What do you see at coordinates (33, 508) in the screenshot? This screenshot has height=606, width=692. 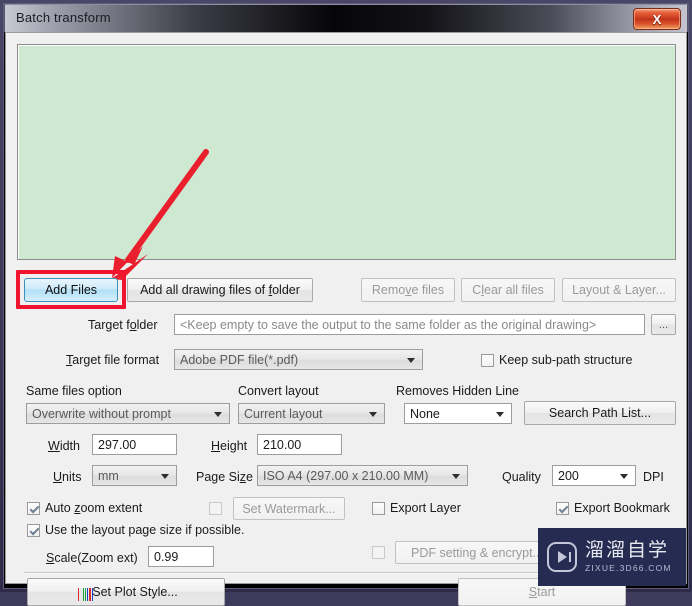 I see `auto-zoom-extent-checkbox` at bounding box center [33, 508].